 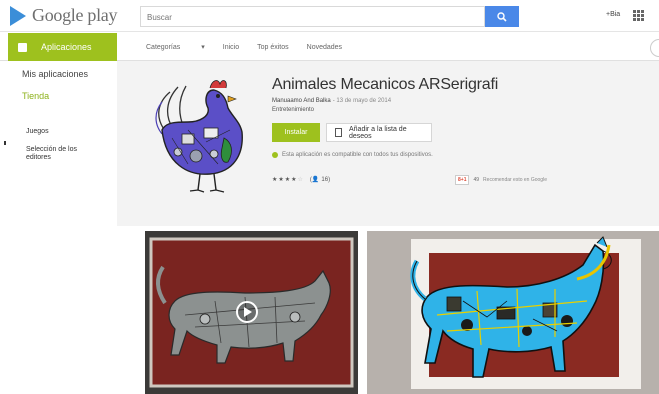 I want to click on review-count: 16, so click(x=325, y=179).